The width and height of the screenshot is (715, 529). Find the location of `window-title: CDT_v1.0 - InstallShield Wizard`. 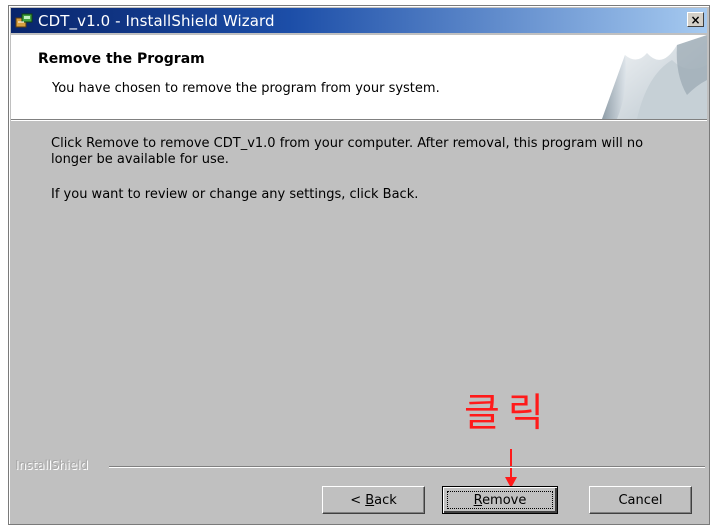

window-title: CDT_v1.0 - InstallShield Wizard is located at coordinates (156, 20).